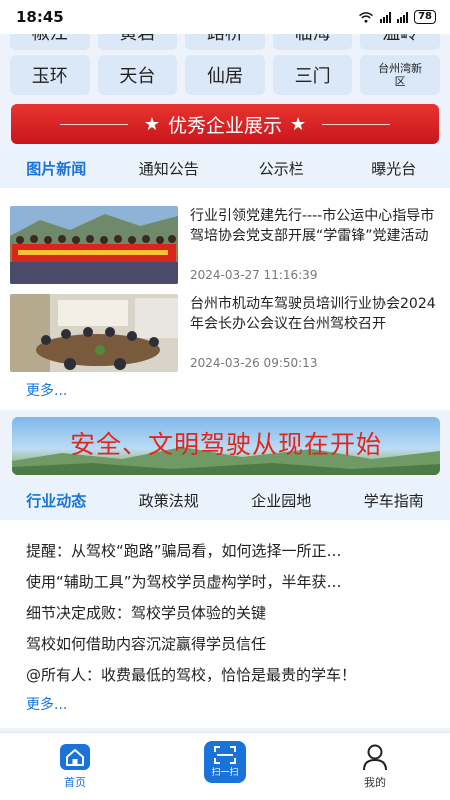 Image resolution: width=450 pixels, height=800 pixels. I want to click on battery-icon: 78, so click(425, 17).